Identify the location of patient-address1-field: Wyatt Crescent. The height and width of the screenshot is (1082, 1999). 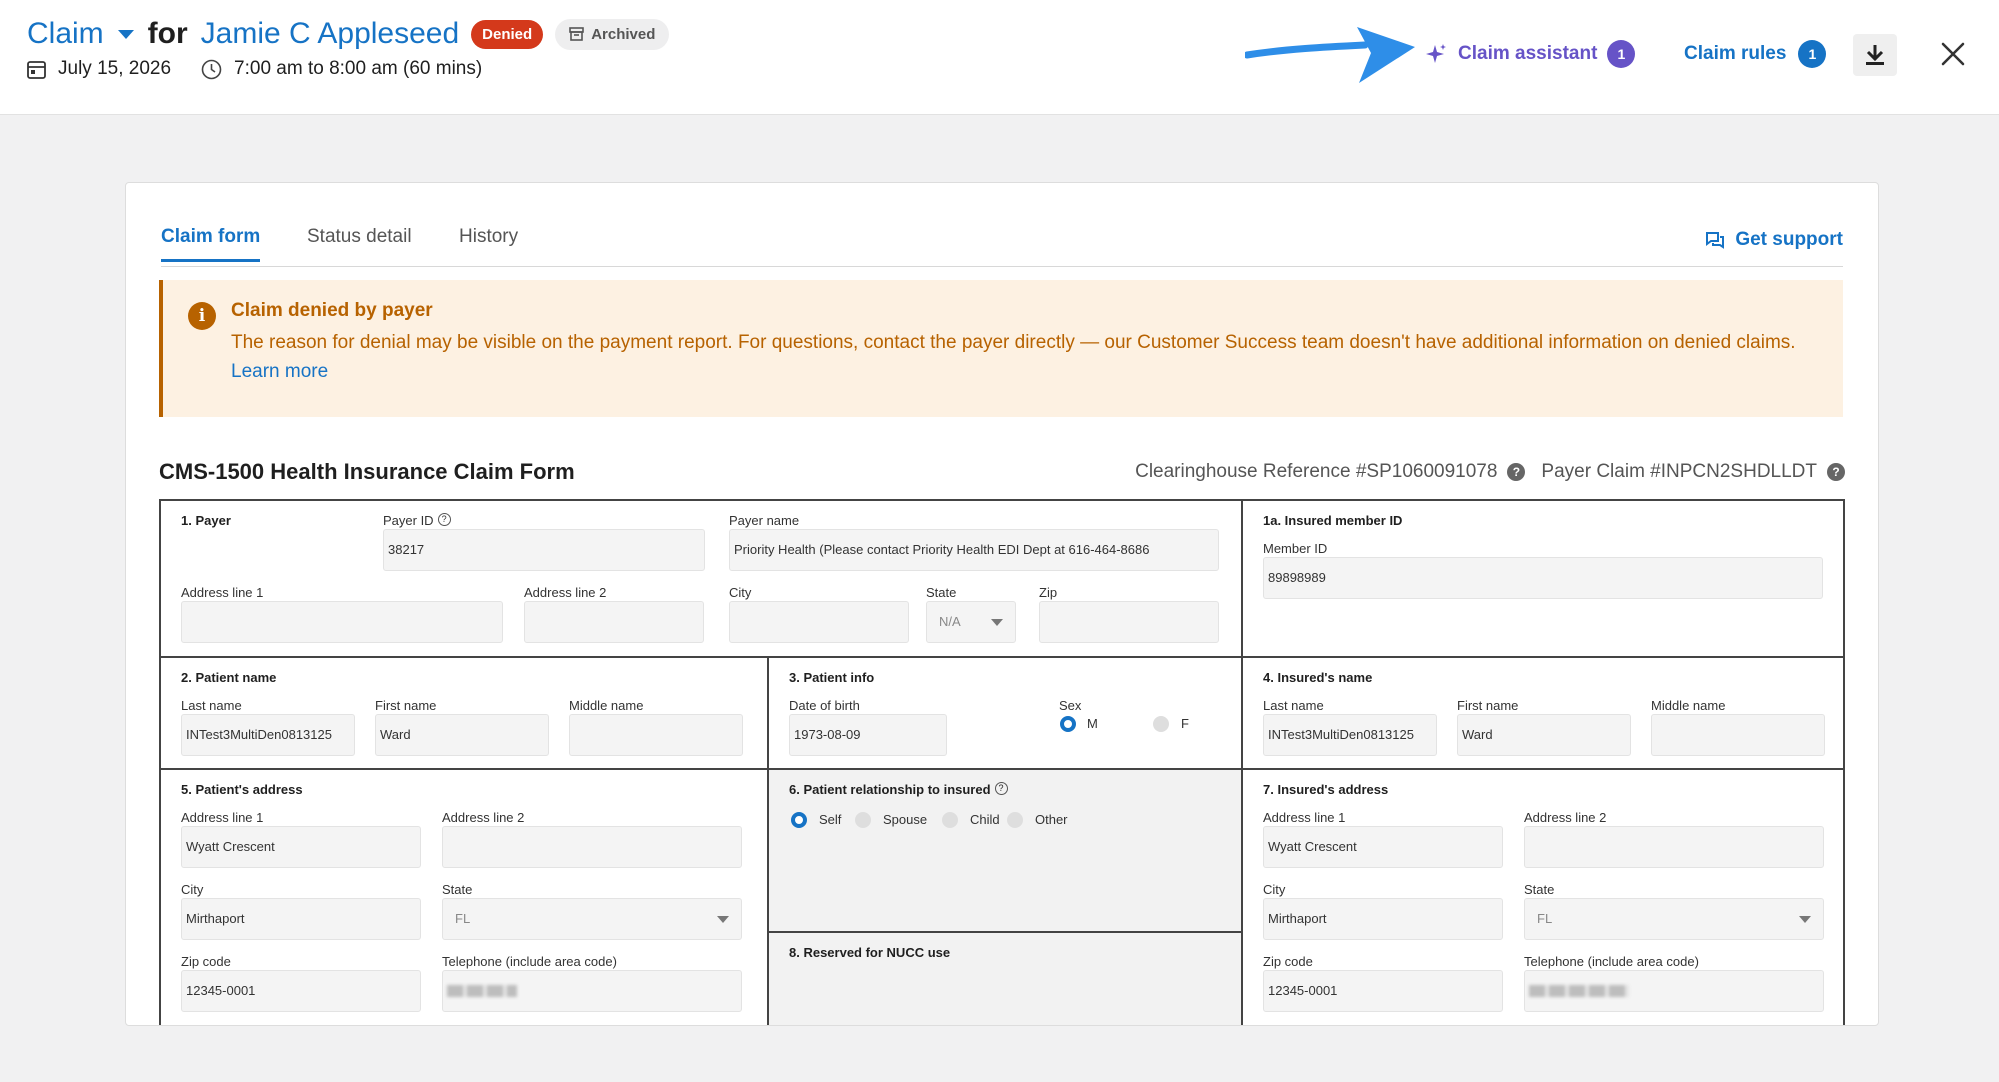
(301, 847).